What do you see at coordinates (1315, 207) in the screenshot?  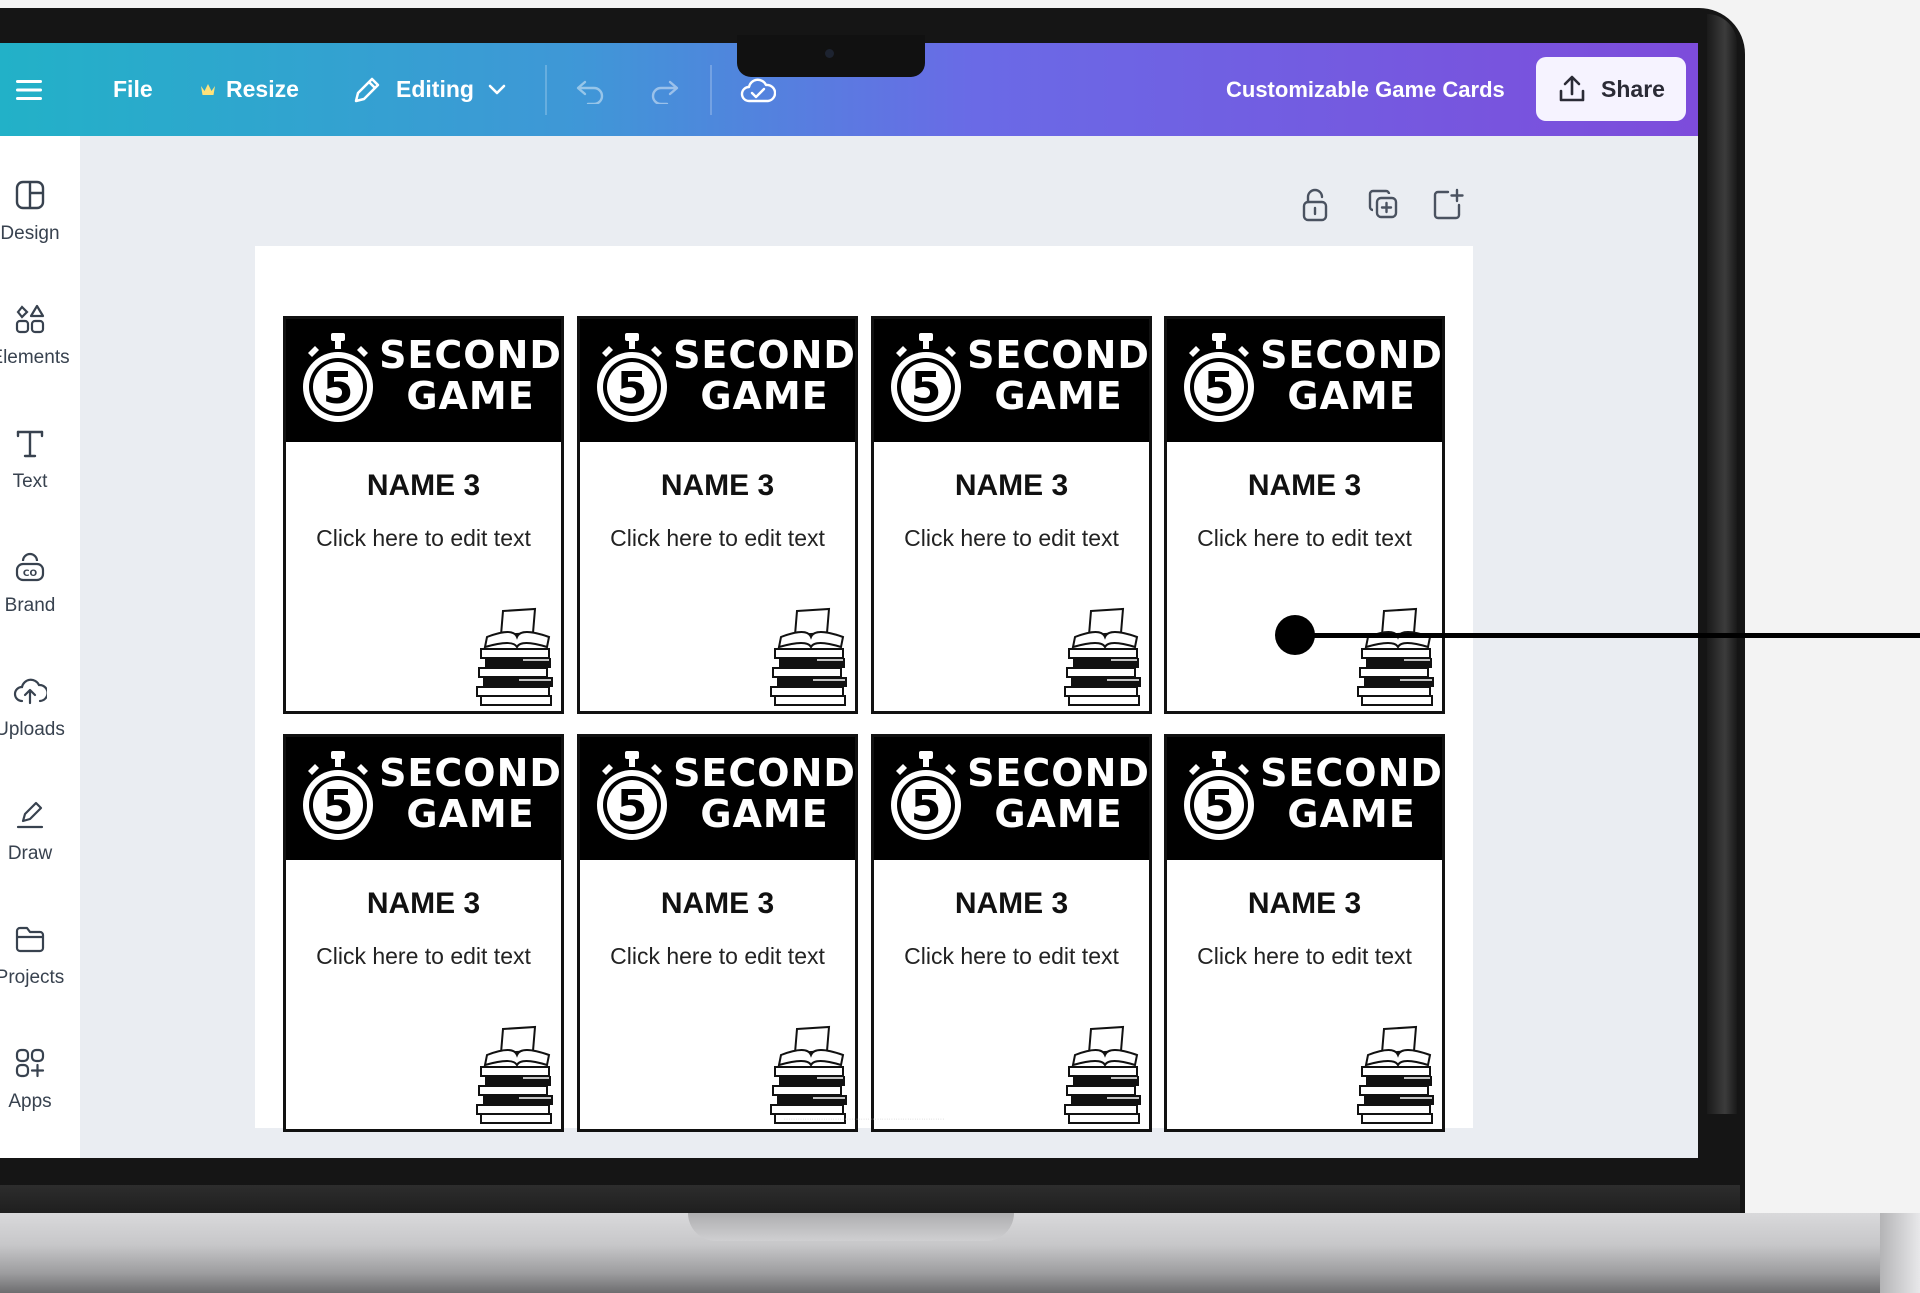 I see `lock-button` at bounding box center [1315, 207].